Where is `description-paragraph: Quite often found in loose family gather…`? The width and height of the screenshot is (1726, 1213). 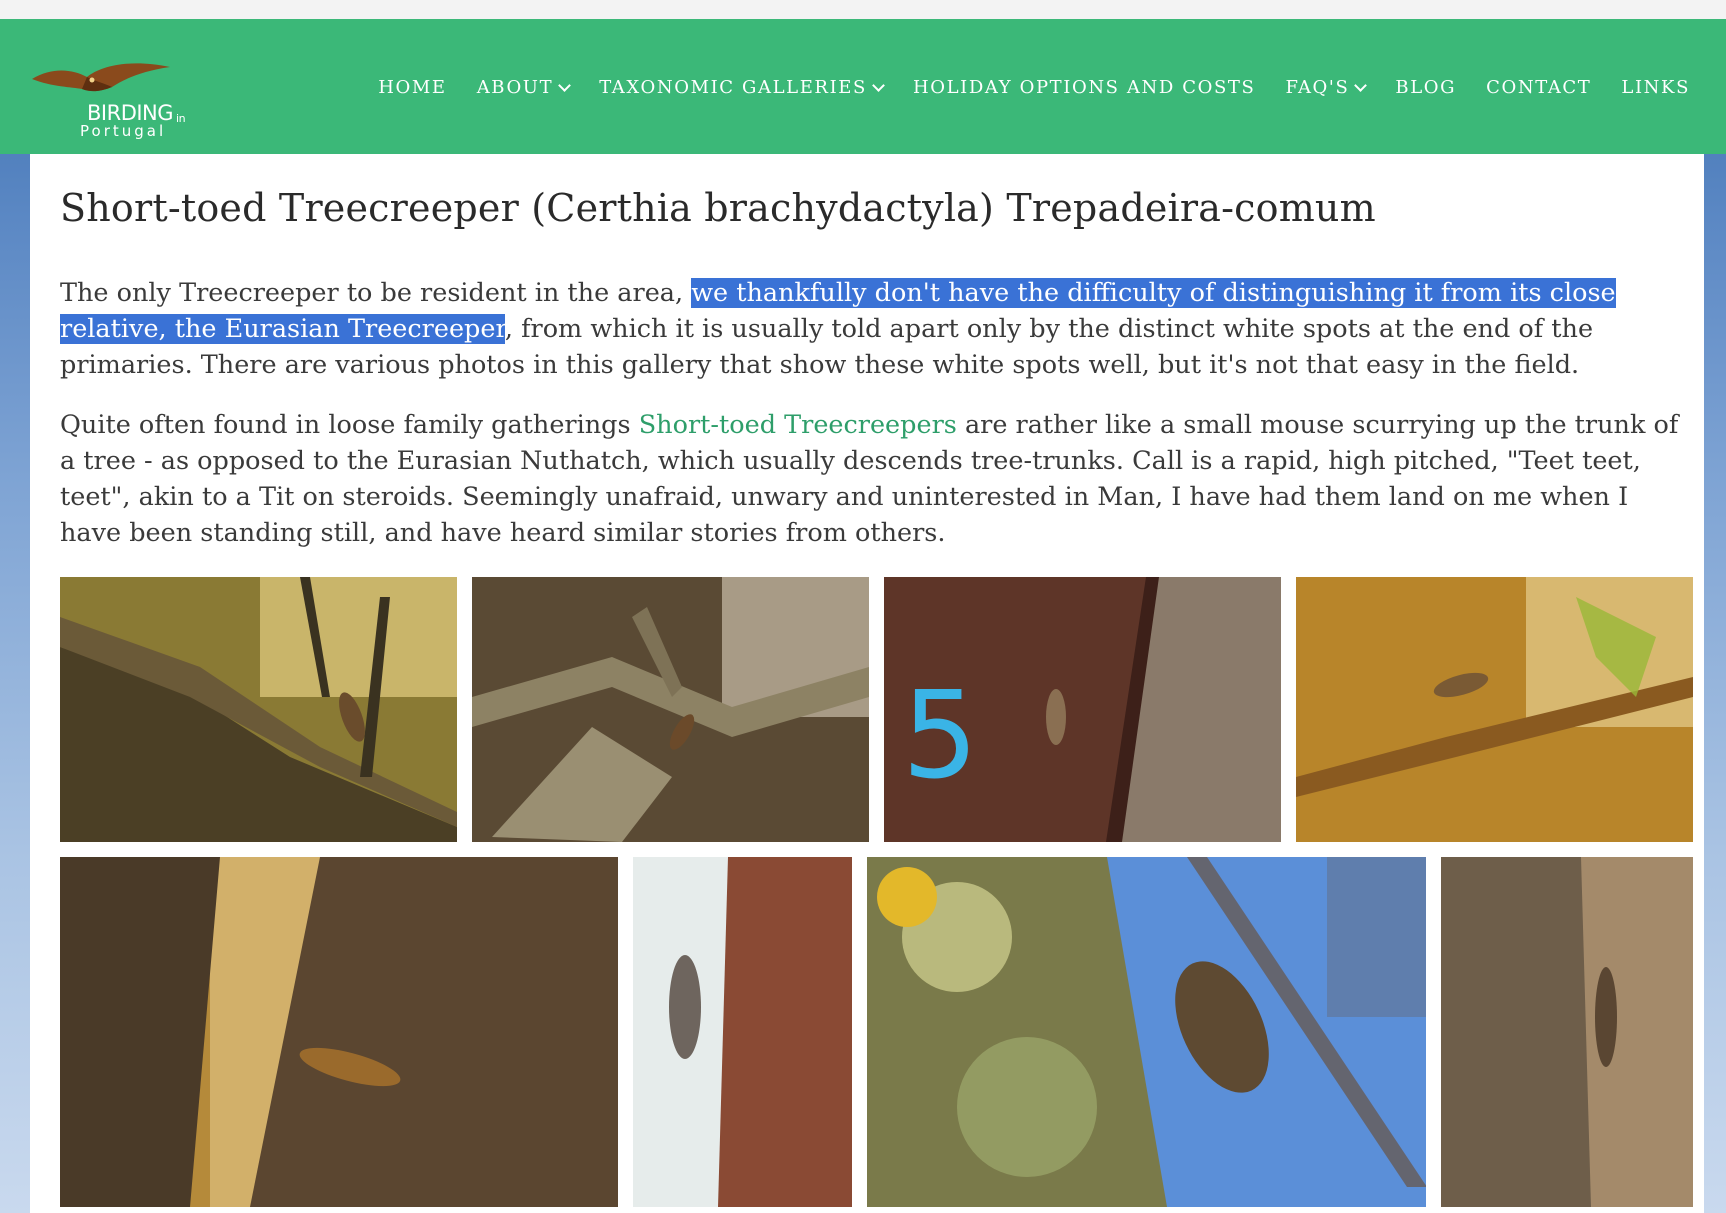
description-paragraph: Quite often found in loose family gather… is located at coordinates (870, 479).